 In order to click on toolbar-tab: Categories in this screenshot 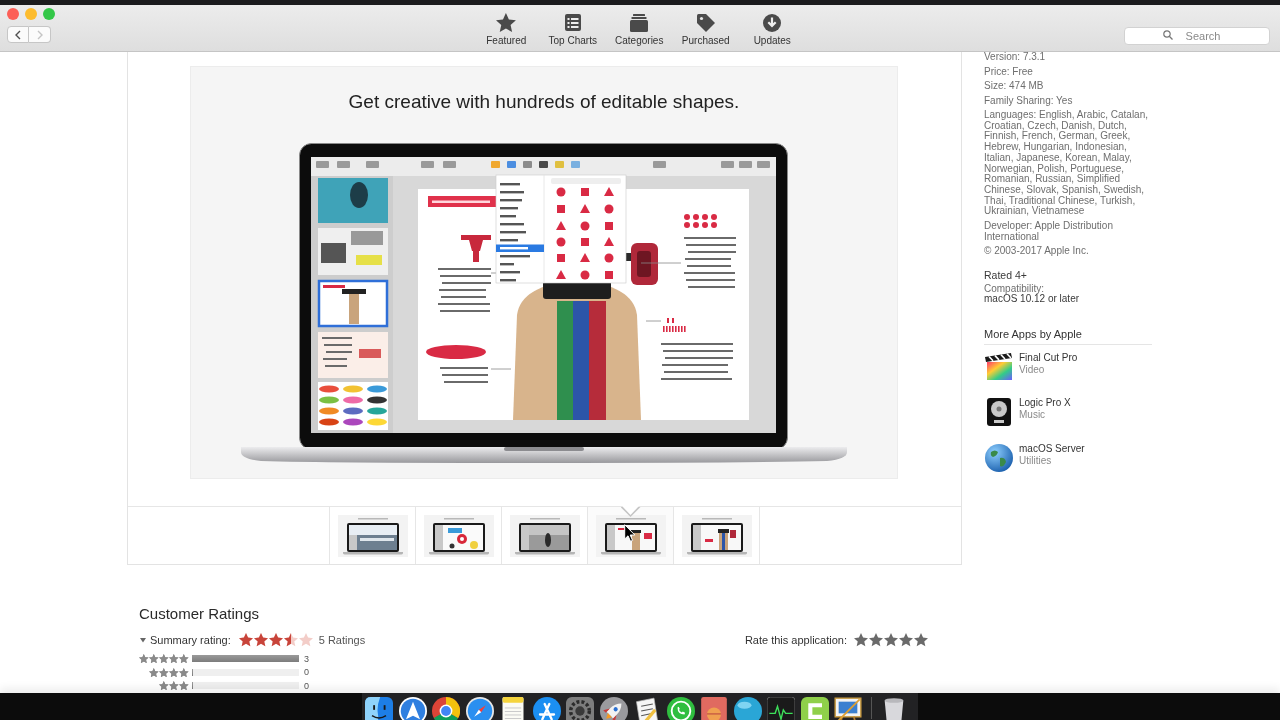, I will do `click(639, 28)`.